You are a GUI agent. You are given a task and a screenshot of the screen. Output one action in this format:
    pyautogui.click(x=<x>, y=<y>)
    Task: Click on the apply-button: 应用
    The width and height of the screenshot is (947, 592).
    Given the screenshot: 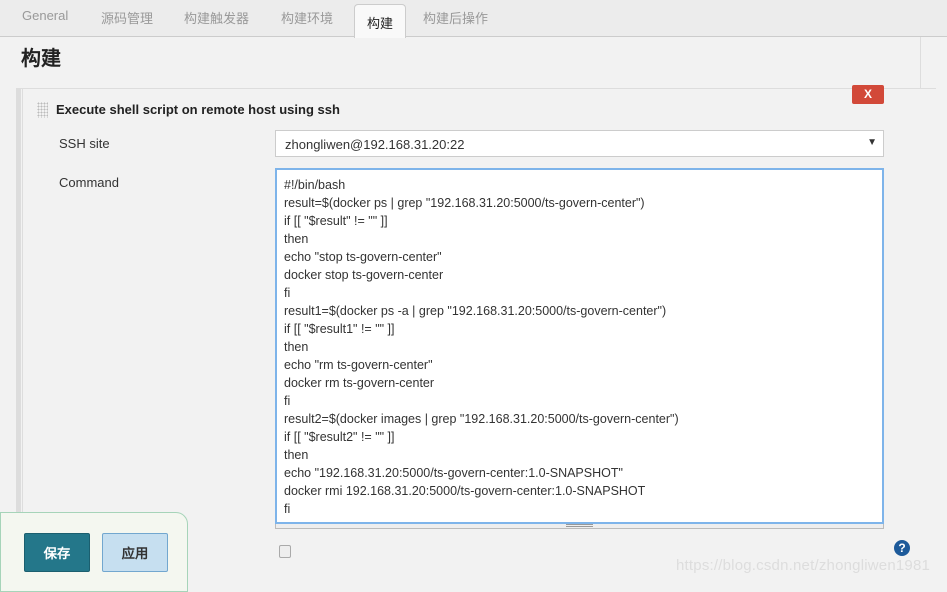 What is the action you would take?
    pyautogui.click(x=135, y=552)
    